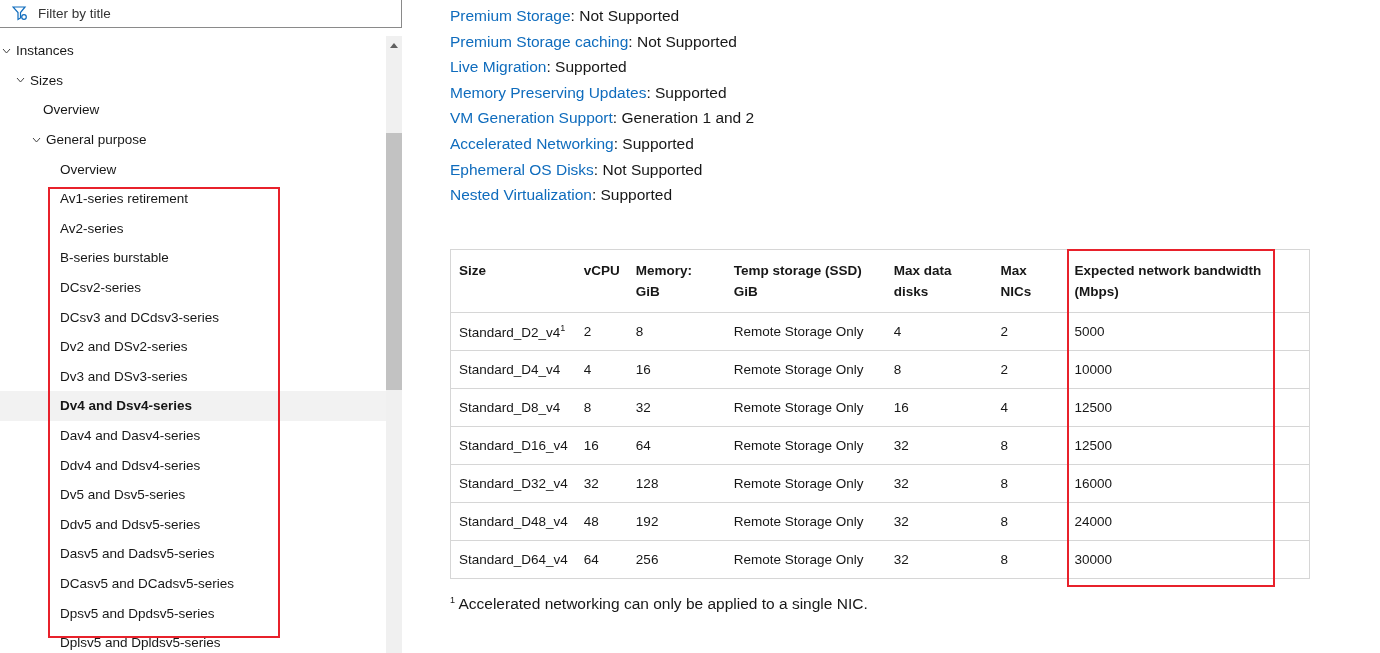 The image size is (1380, 653). I want to click on tree-item: Ddv5 and Ddsv5-series, so click(130, 524).